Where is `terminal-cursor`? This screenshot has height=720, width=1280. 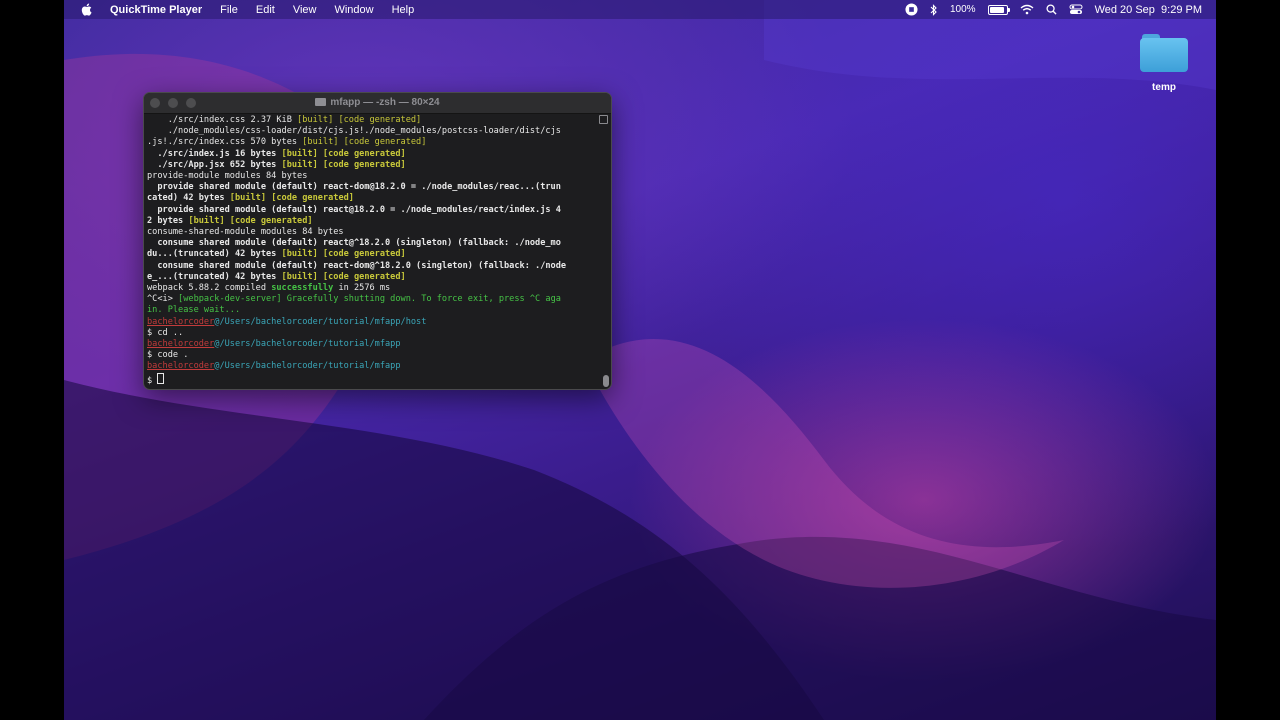
terminal-cursor is located at coordinates (161, 378).